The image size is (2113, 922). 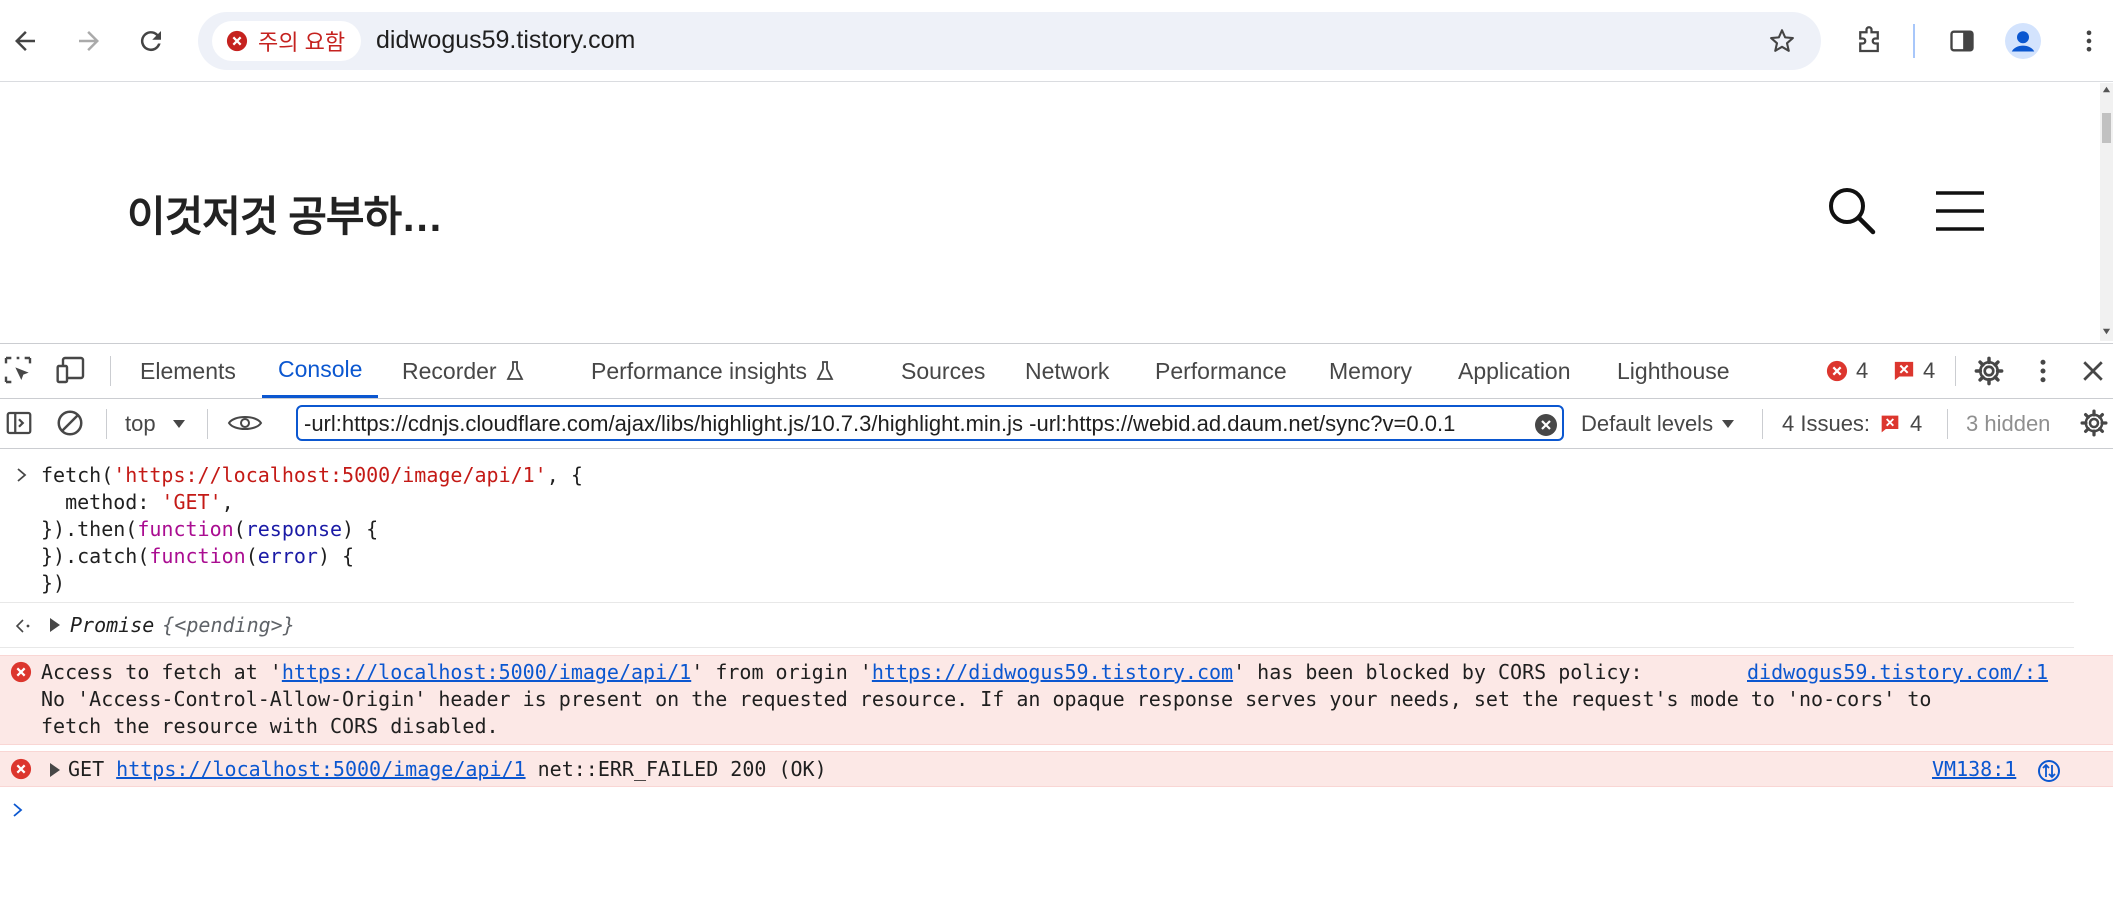 I want to click on tab-memory: Memory, so click(x=1370, y=371).